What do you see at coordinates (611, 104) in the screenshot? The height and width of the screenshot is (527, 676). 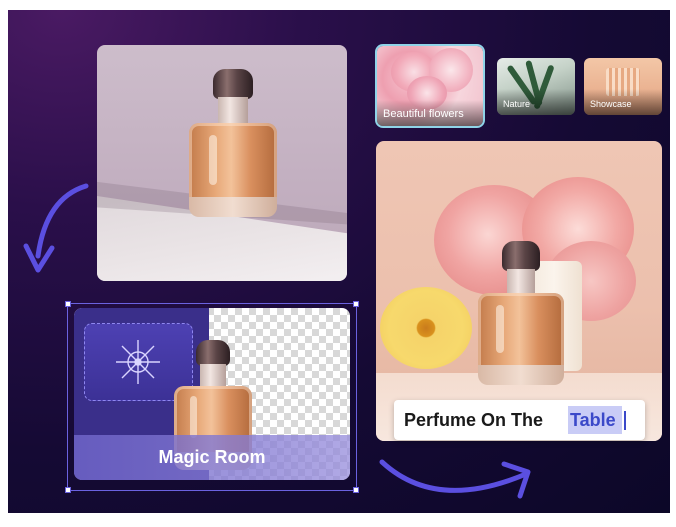 I see `thumbnail-label: Showcase` at bounding box center [611, 104].